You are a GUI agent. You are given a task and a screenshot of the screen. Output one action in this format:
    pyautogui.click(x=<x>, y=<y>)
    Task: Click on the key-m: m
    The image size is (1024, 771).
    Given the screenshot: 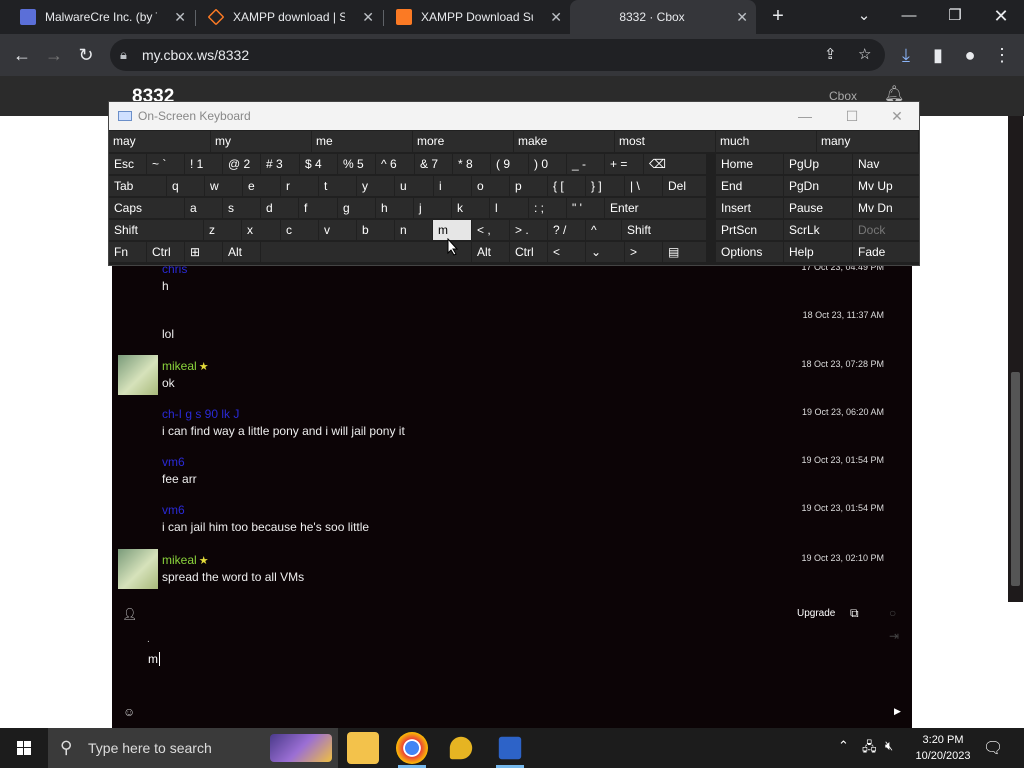 What is the action you would take?
    pyautogui.click(x=452, y=230)
    